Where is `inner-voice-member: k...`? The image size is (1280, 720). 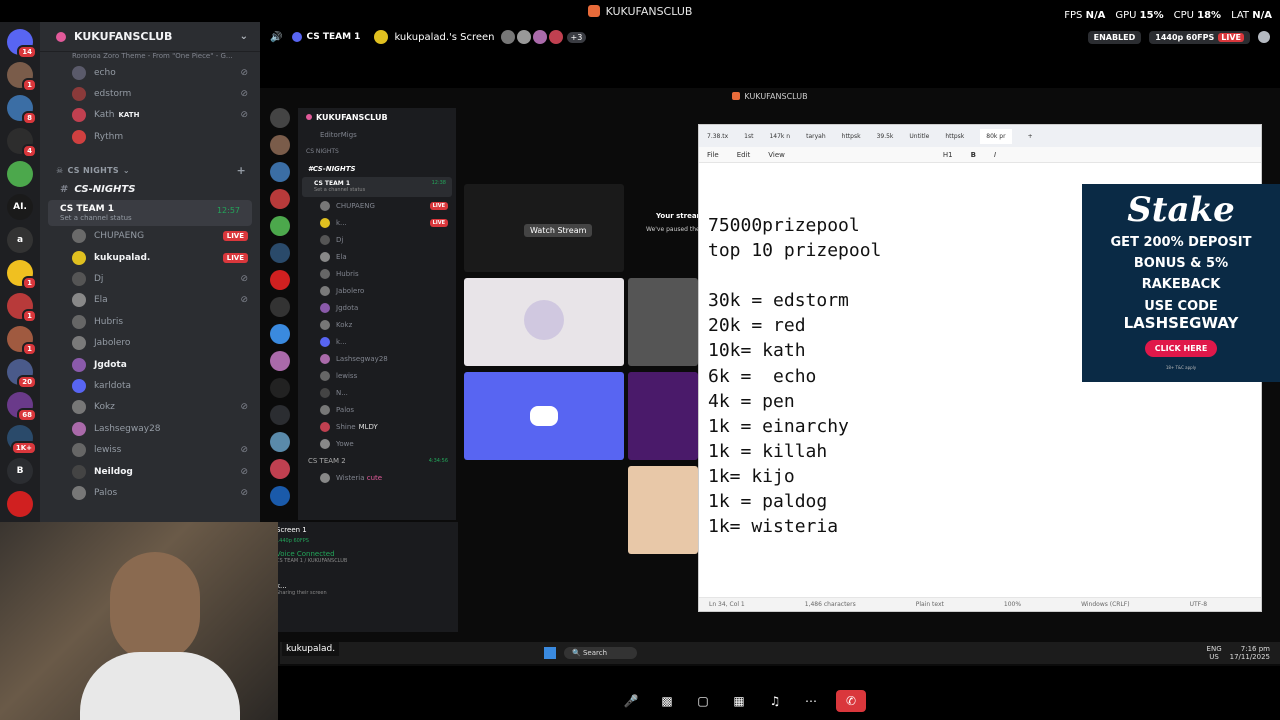
inner-voice-member: k... is located at coordinates (377, 341).